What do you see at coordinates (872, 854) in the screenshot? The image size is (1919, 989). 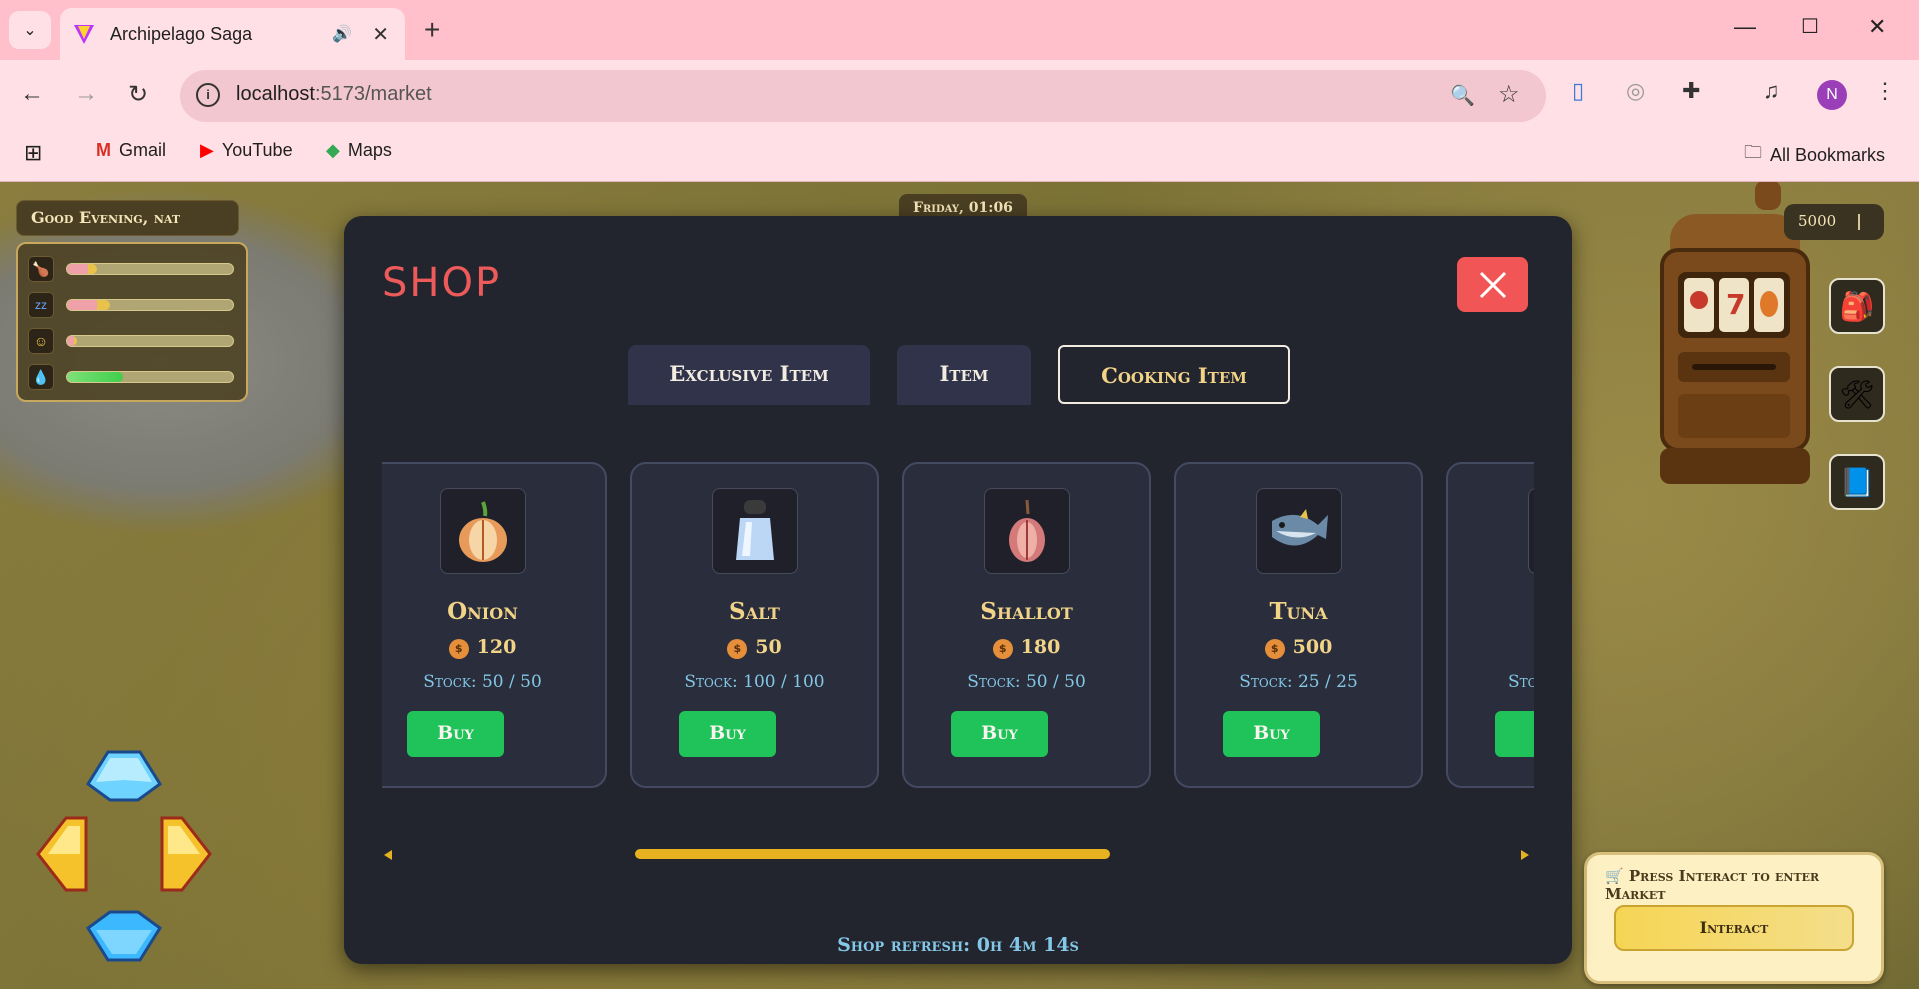 I see `carousel-scrollbar-thumb` at bounding box center [872, 854].